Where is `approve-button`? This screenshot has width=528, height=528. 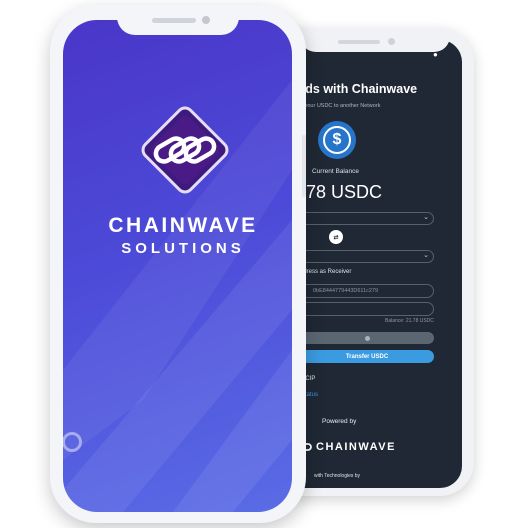
approve-button is located at coordinates (367, 338).